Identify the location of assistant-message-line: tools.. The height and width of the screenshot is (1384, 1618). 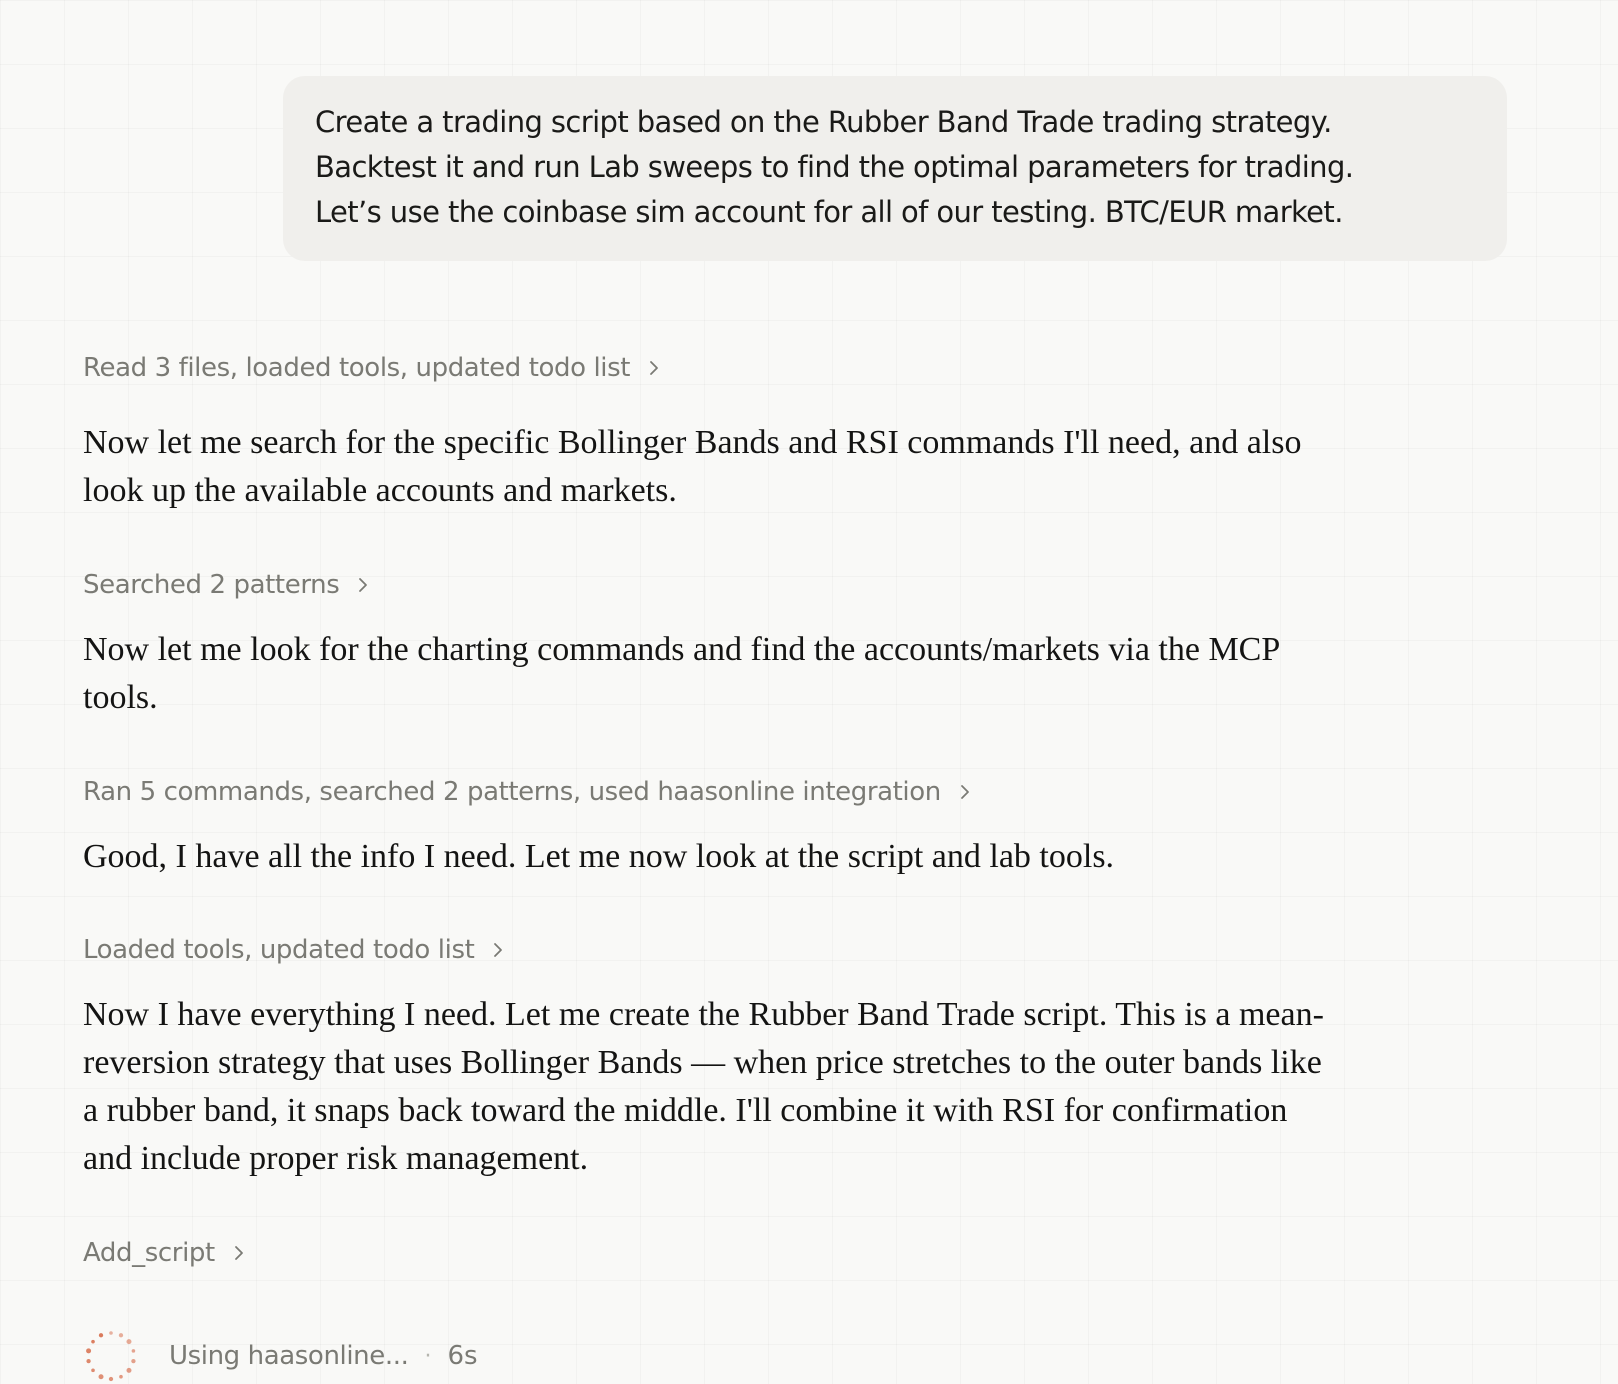
(120, 697).